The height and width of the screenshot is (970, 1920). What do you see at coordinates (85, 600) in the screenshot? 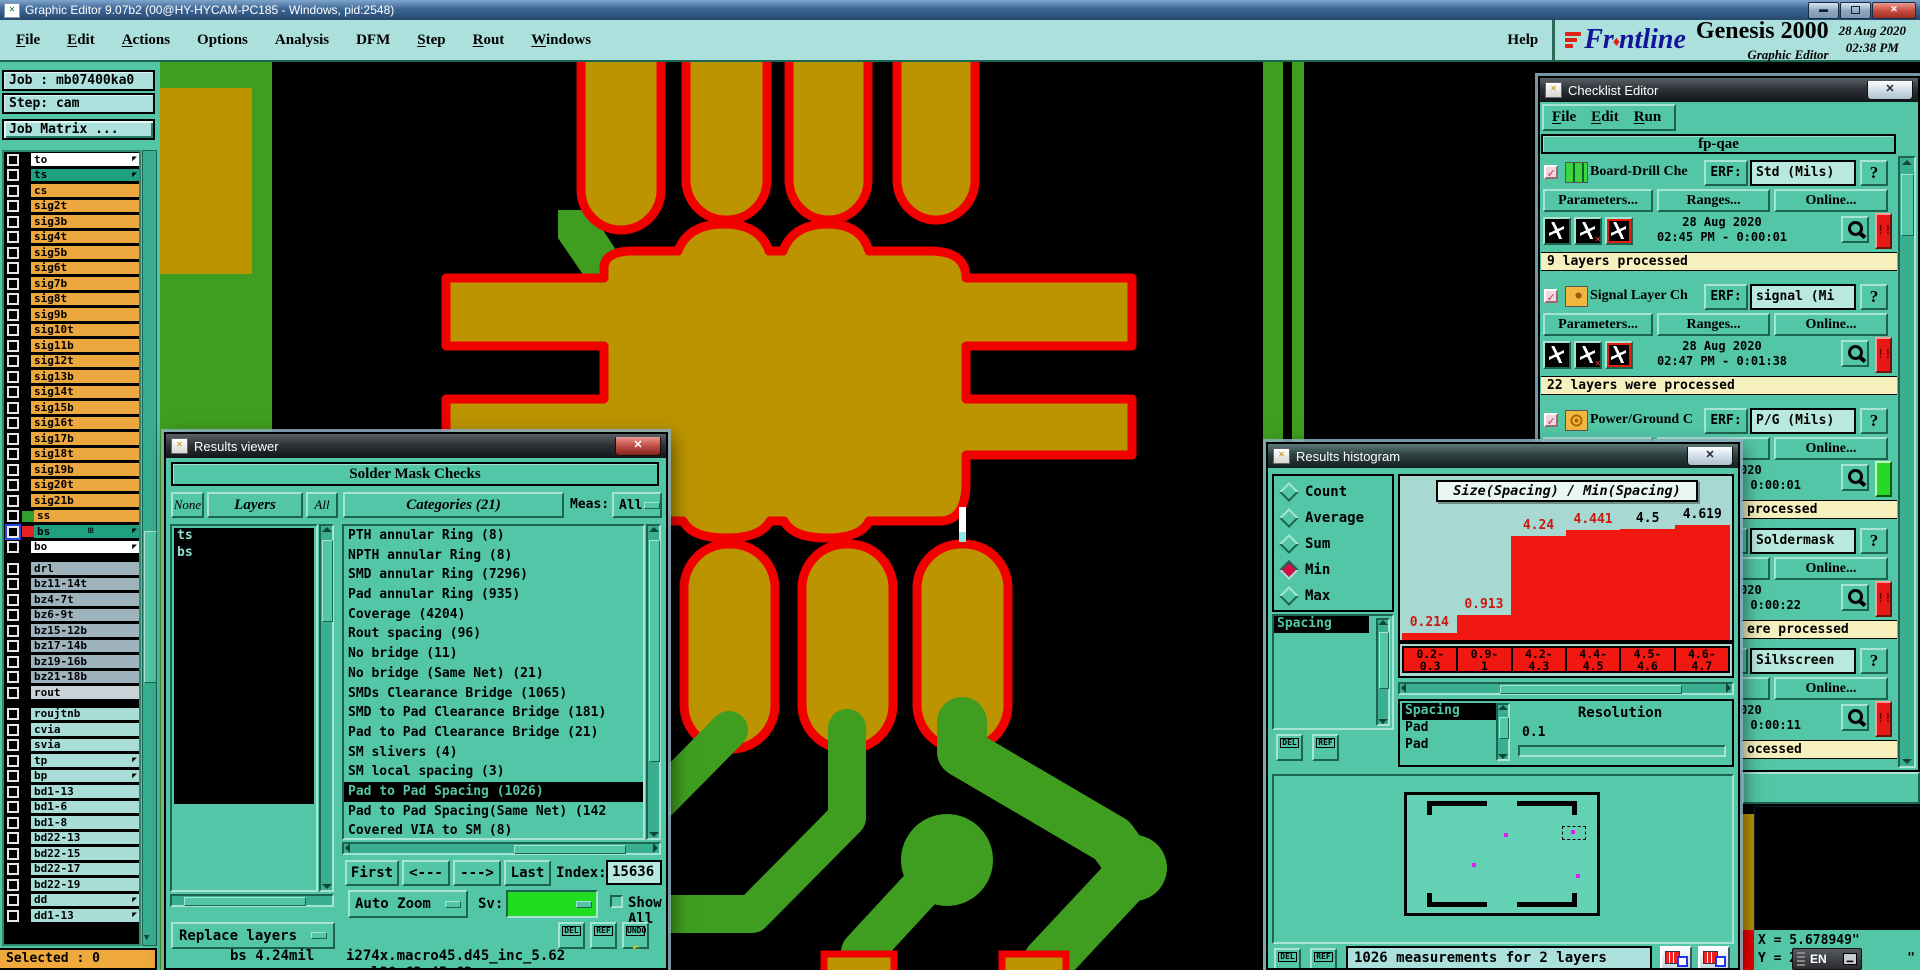
I see `layer-name: bz4-7t` at bounding box center [85, 600].